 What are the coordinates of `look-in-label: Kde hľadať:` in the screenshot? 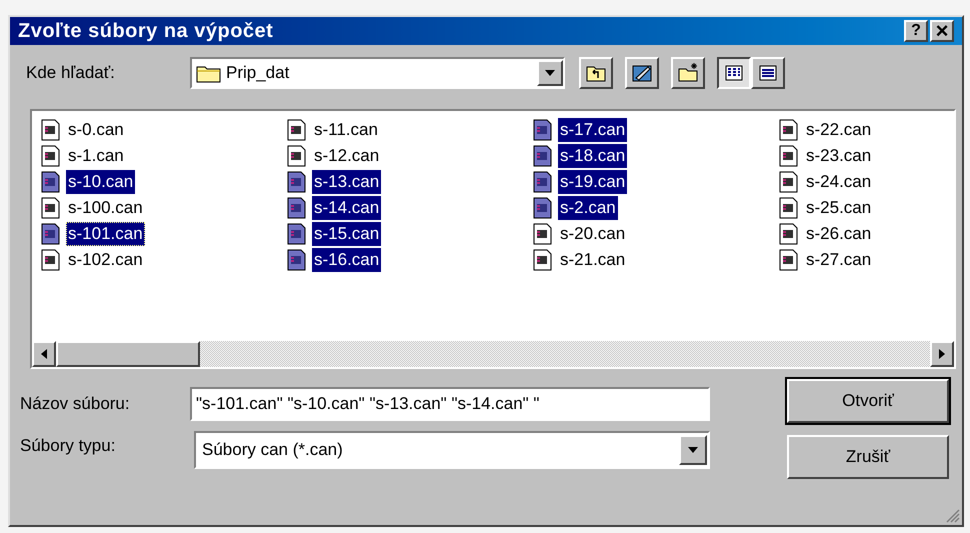 It's located at (71, 73).